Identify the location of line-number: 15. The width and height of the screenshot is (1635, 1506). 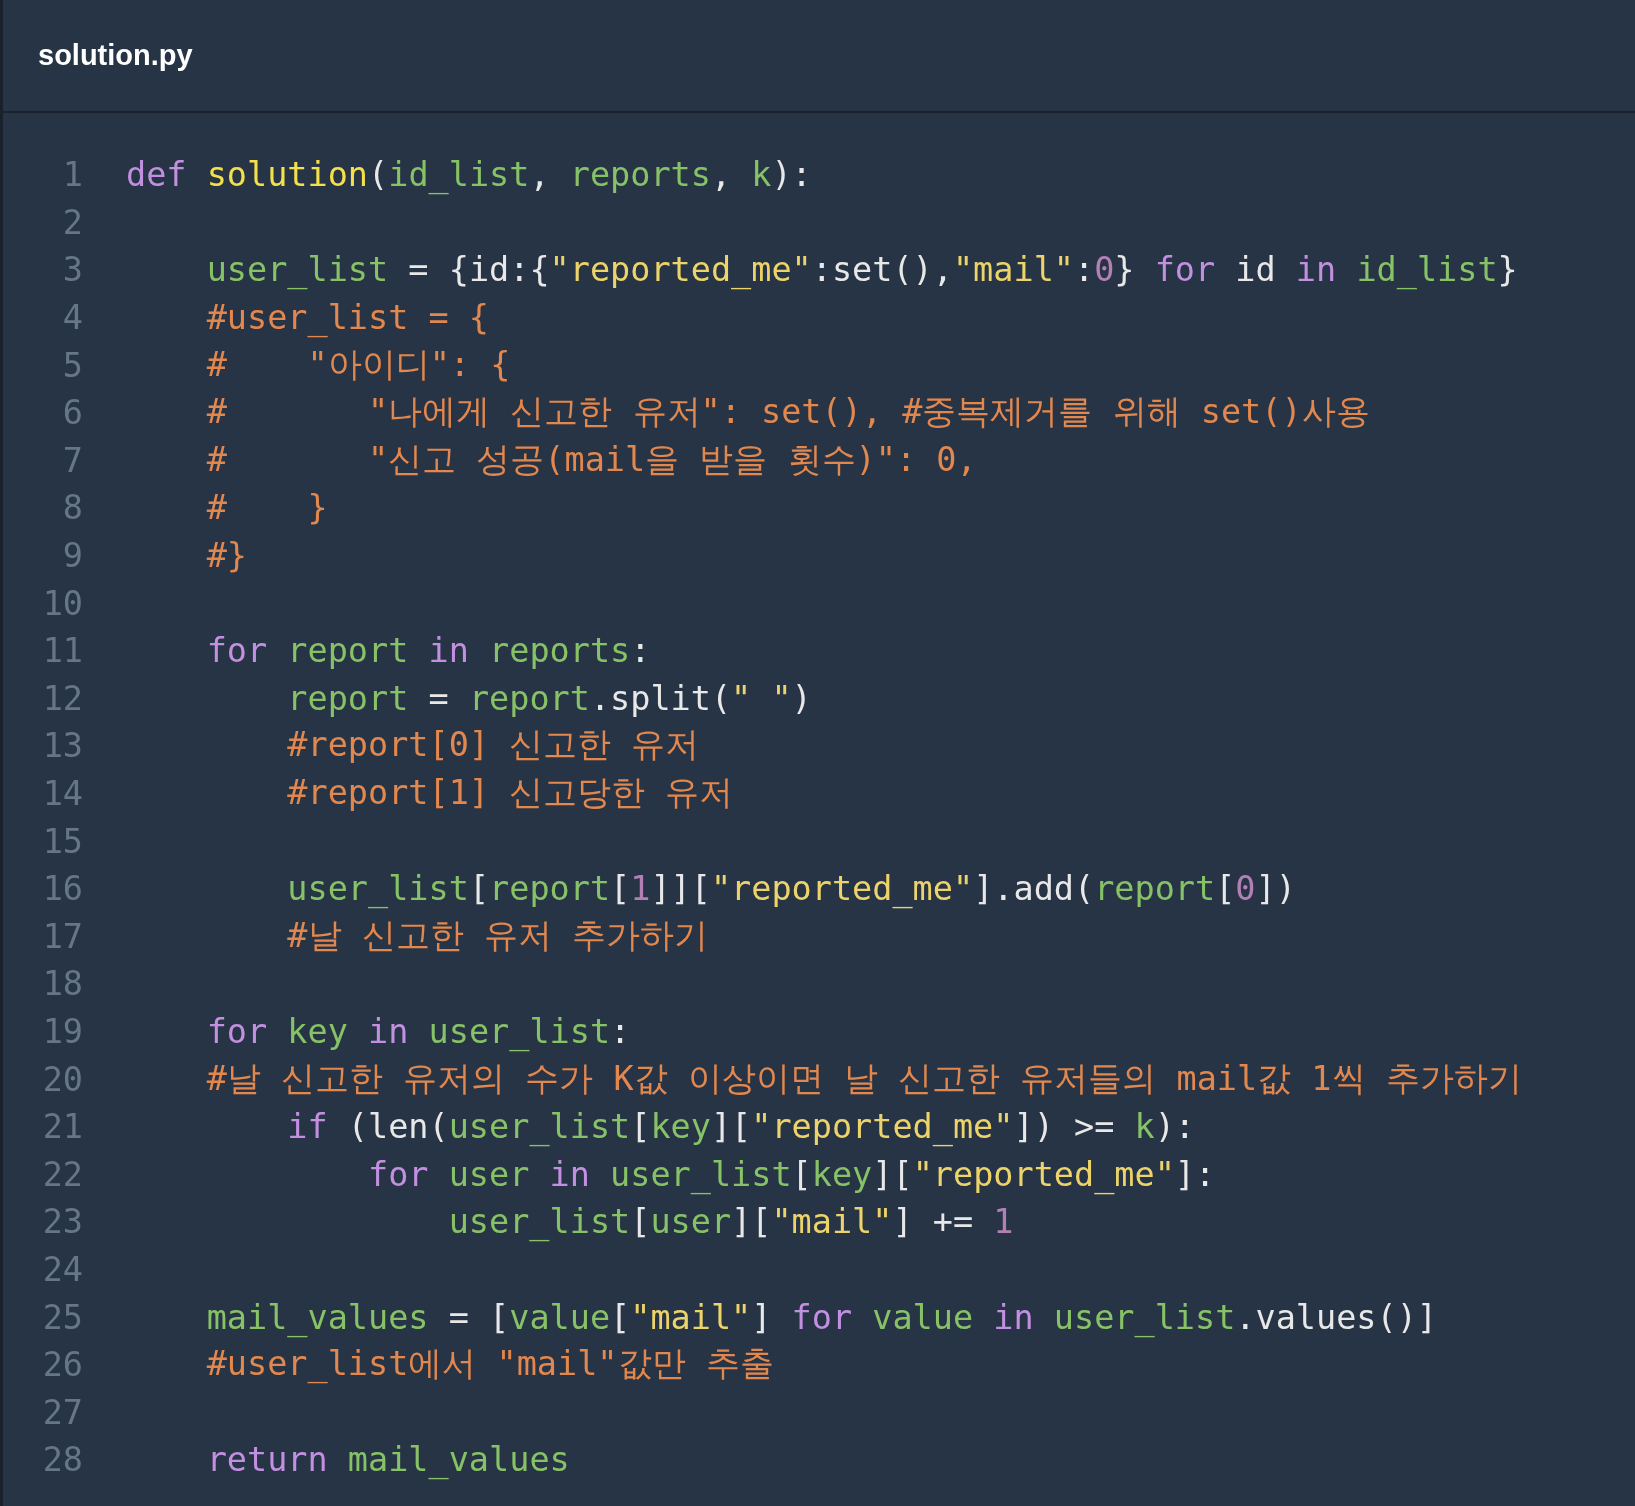
(62, 841).